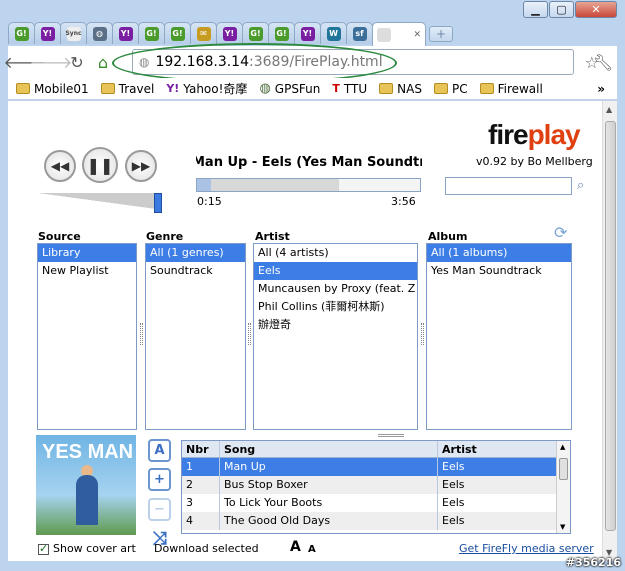  I want to click on wrench-icon: 🔧︎, so click(603, 62).